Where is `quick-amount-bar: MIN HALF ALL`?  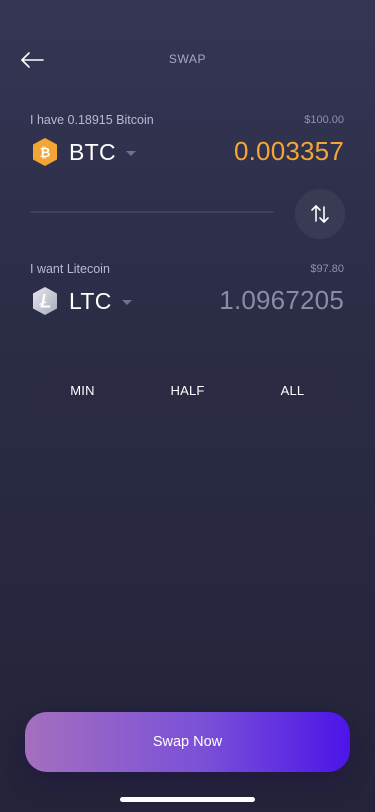
quick-amount-bar: MIN HALF ALL is located at coordinates (187, 390).